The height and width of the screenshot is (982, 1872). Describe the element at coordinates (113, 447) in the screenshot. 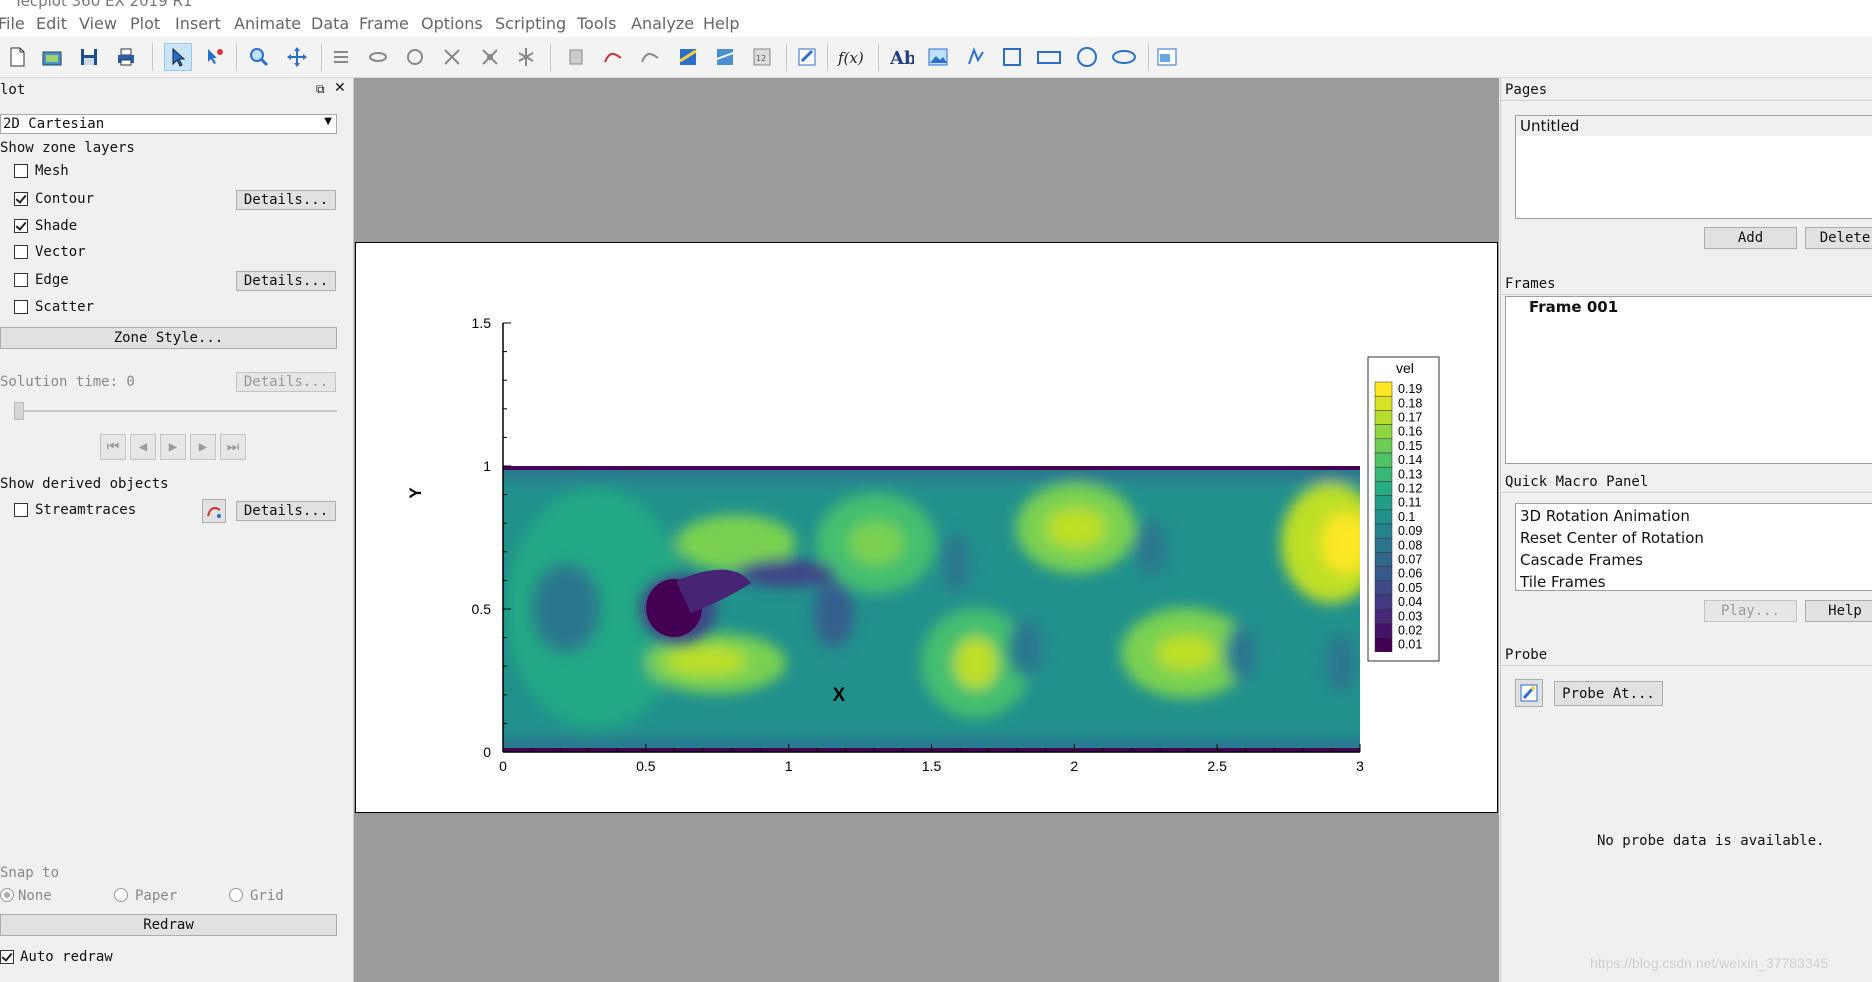

I see `skip-first-icon: ⏮` at that location.